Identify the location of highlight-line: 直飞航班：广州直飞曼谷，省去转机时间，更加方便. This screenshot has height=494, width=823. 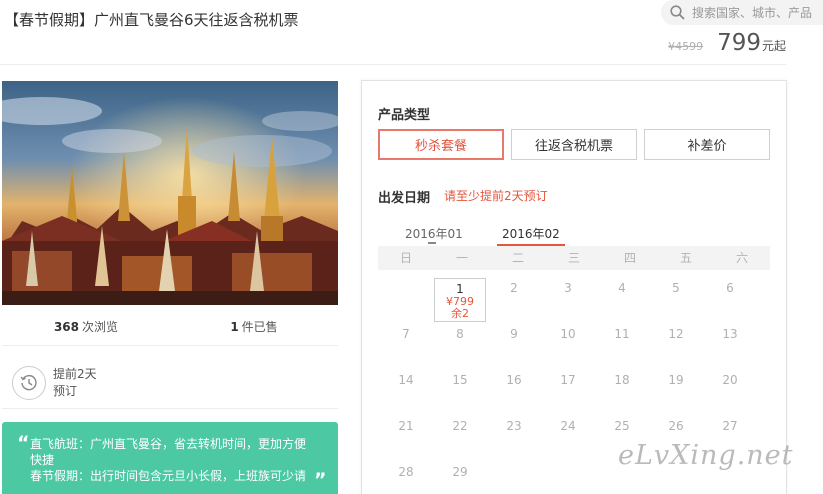
(168, 444).